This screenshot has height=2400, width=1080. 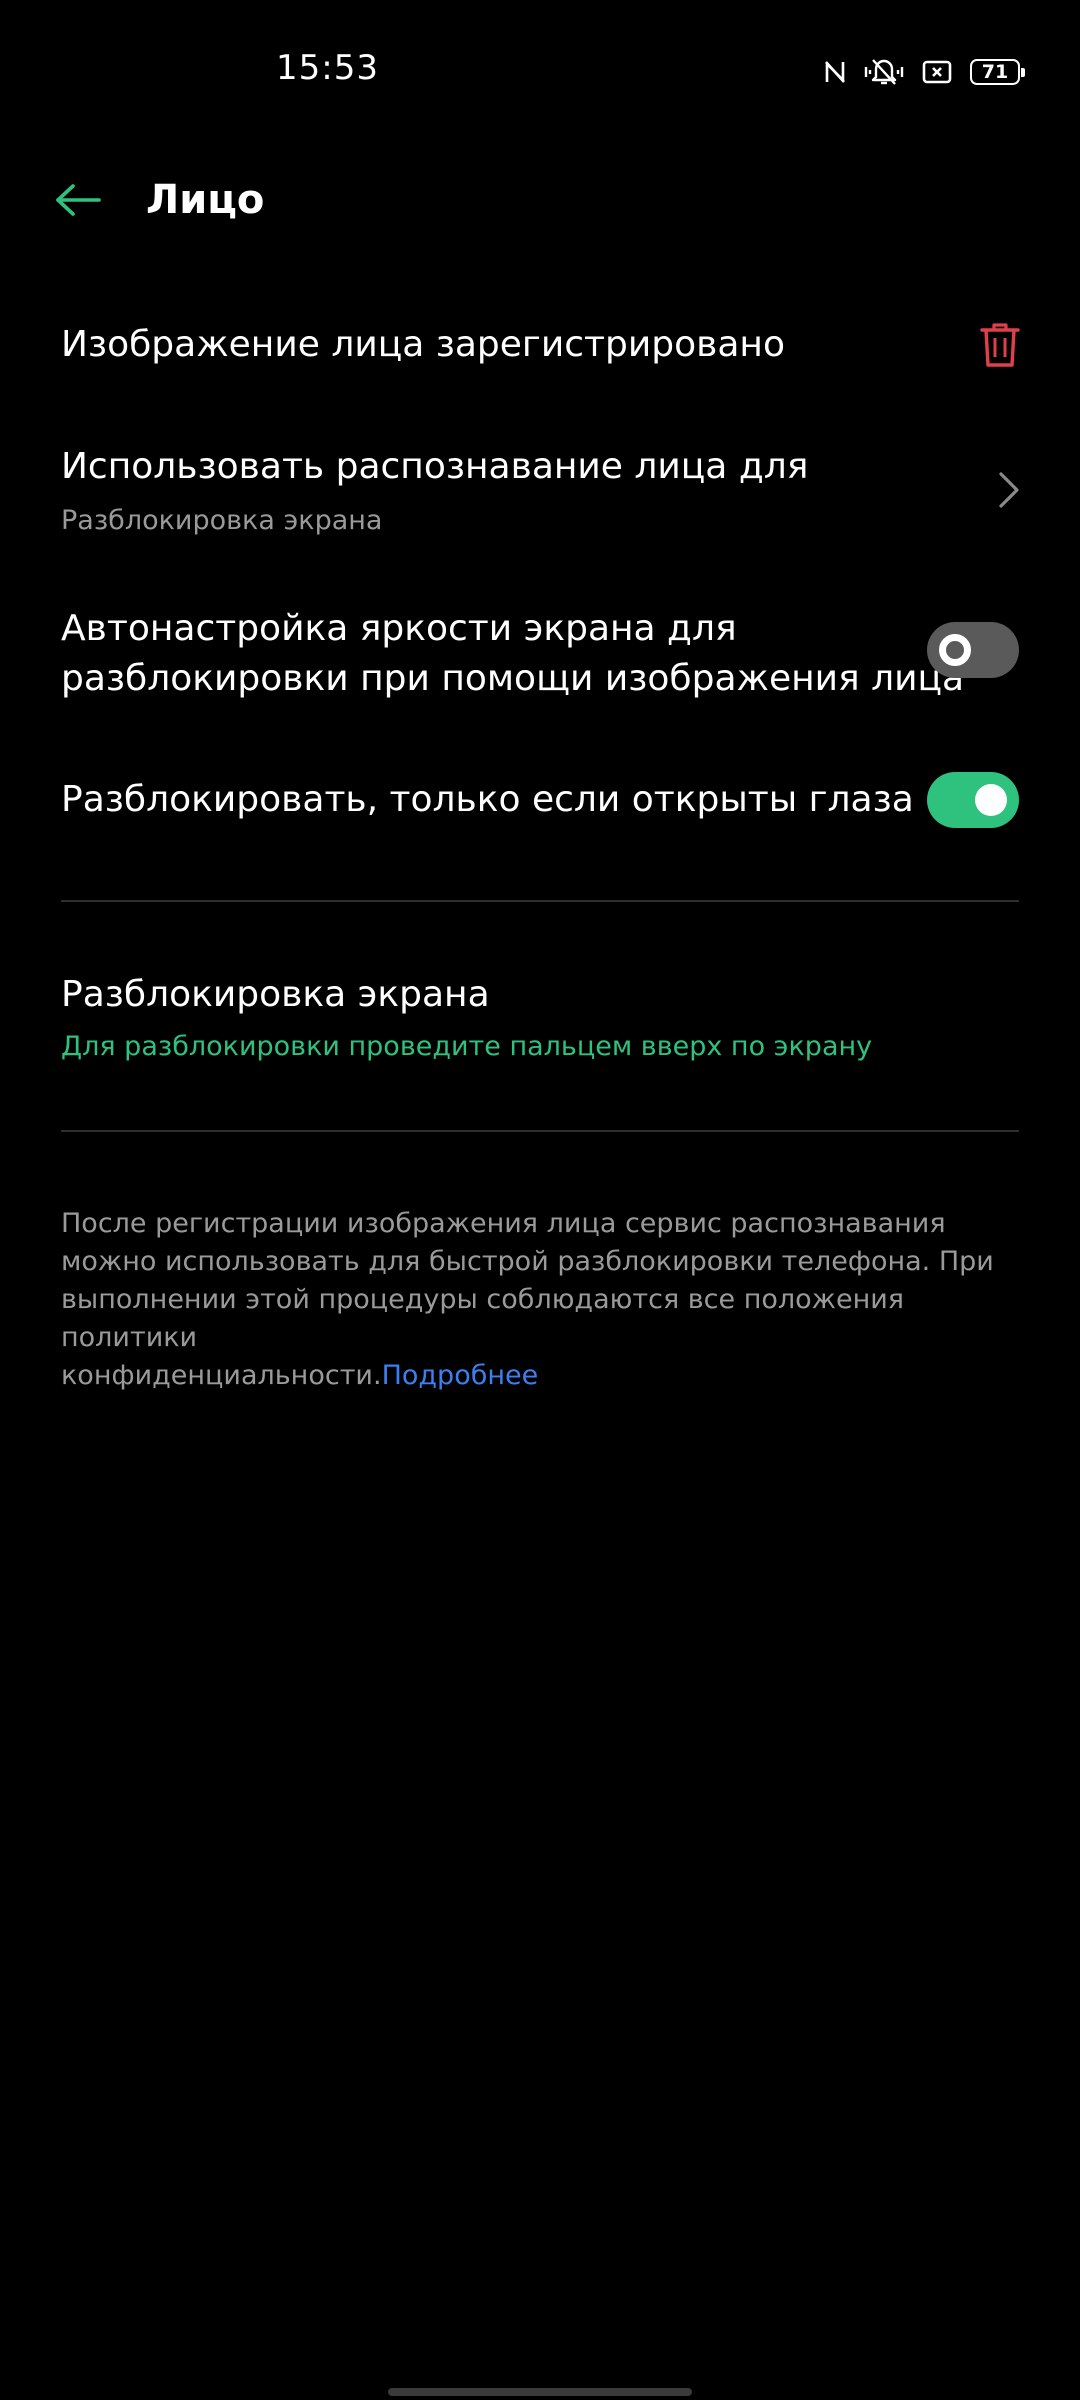 I want to click on face-registered-row: Изображение лица зарегистрировано, so click(x=540, y=345).